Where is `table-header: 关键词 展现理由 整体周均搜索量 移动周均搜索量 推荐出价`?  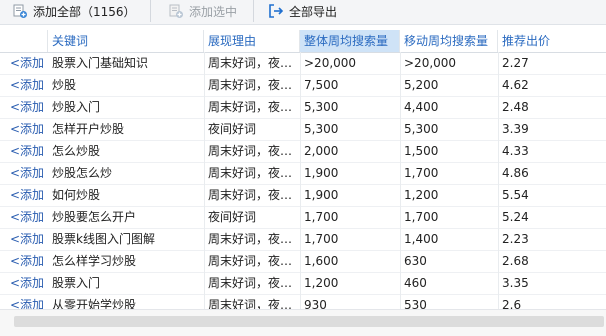
table-header: 关键词 展现理由 整体周均搜索量 移动周均搜索量 推荐出价 is located at coordinates (303, 41).